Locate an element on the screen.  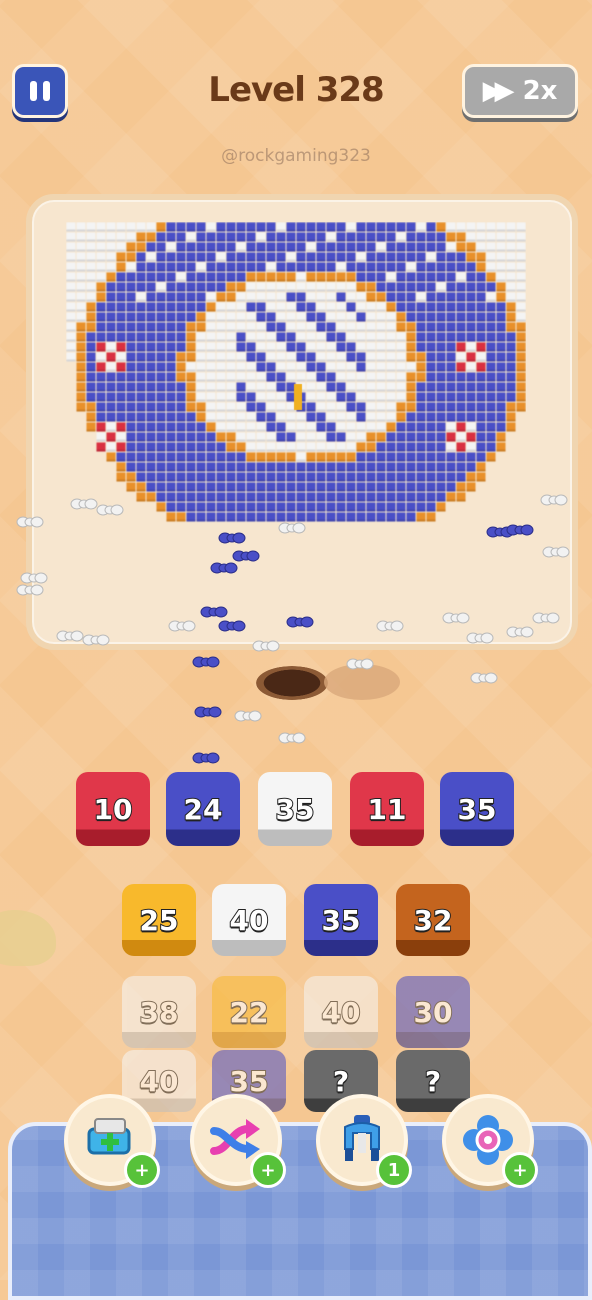
grid-tile: 35 is located at coordinates (341, 920).